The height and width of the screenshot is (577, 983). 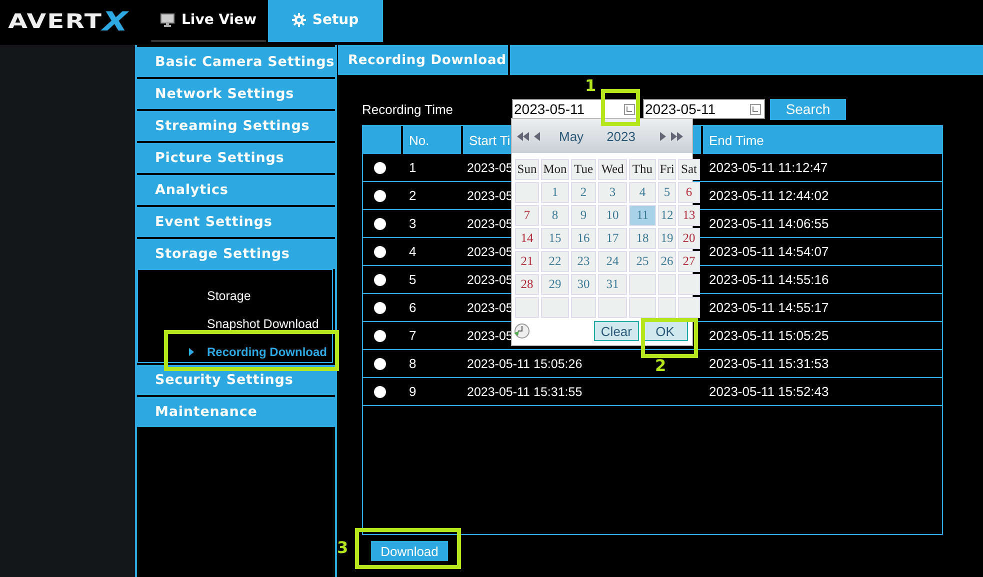 What do you see at coordinates (191, 352) in the screenshot?
I see `triangle-icon` at bounding box center [191, 352].